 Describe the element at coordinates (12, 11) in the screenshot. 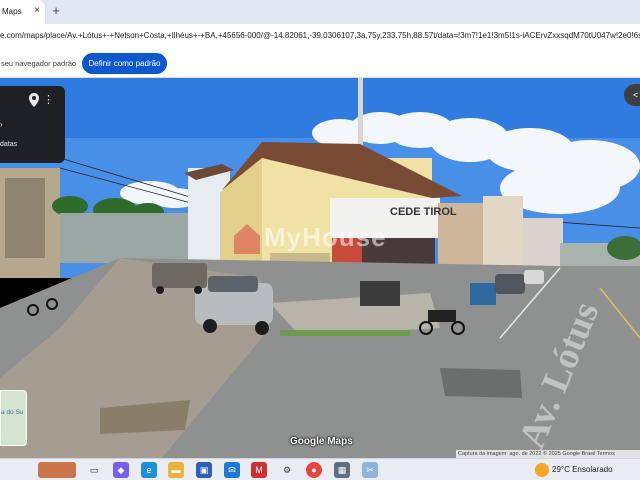

I see `tab-title: Maps` at that location.